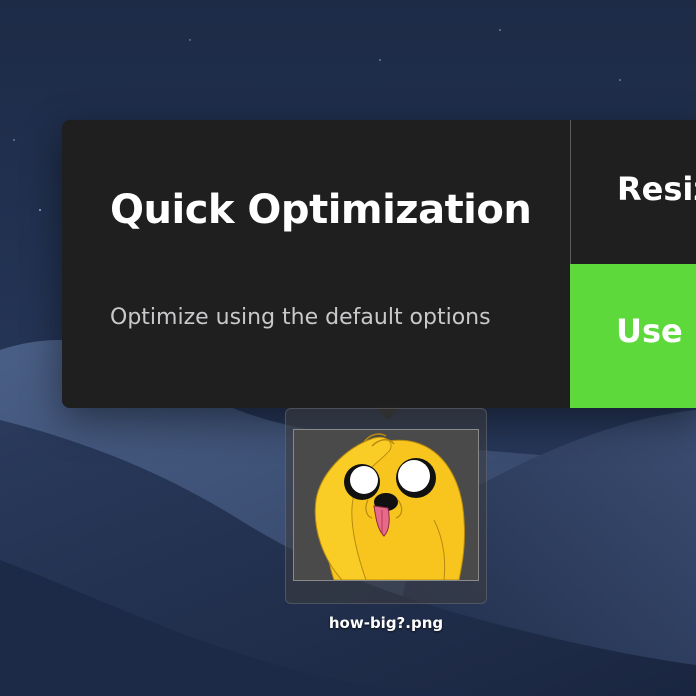 The image size is (696, 696). Describe the element at coordinates (656, 189) in the screenshot. I see `resize-label: Resiz` at that location.